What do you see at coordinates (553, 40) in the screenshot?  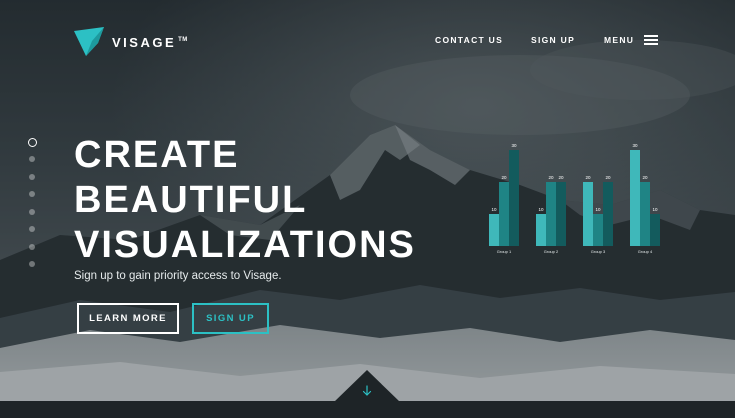 I see `nav-sign-up-link: SIGN UP` at bounding box center [553, 40].